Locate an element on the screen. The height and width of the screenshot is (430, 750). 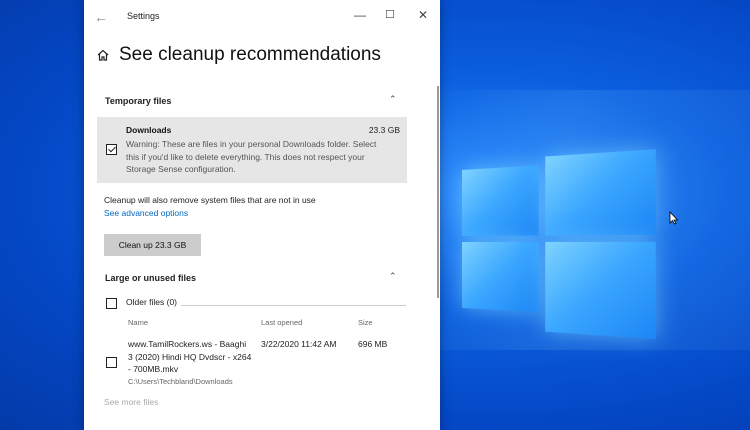
home-icon is located at coordinates (103, 55).